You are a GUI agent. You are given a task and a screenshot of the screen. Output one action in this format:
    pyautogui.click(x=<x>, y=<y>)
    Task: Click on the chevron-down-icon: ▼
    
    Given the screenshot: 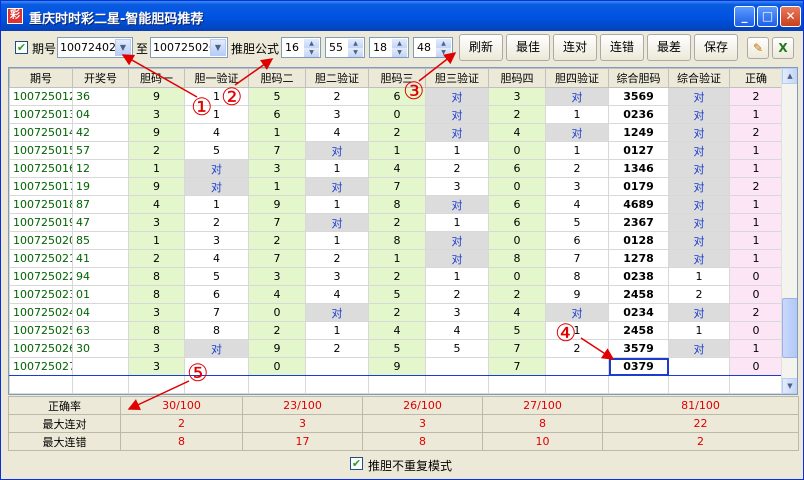 What is the action you would take?
    pyautogui.click(x=123, y=47)
    